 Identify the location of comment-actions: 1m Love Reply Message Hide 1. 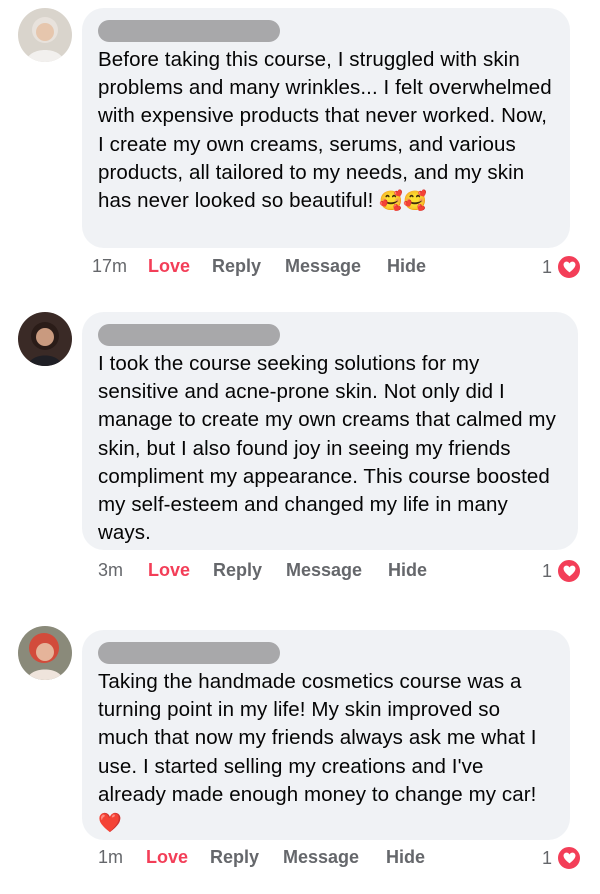
(337, 858).